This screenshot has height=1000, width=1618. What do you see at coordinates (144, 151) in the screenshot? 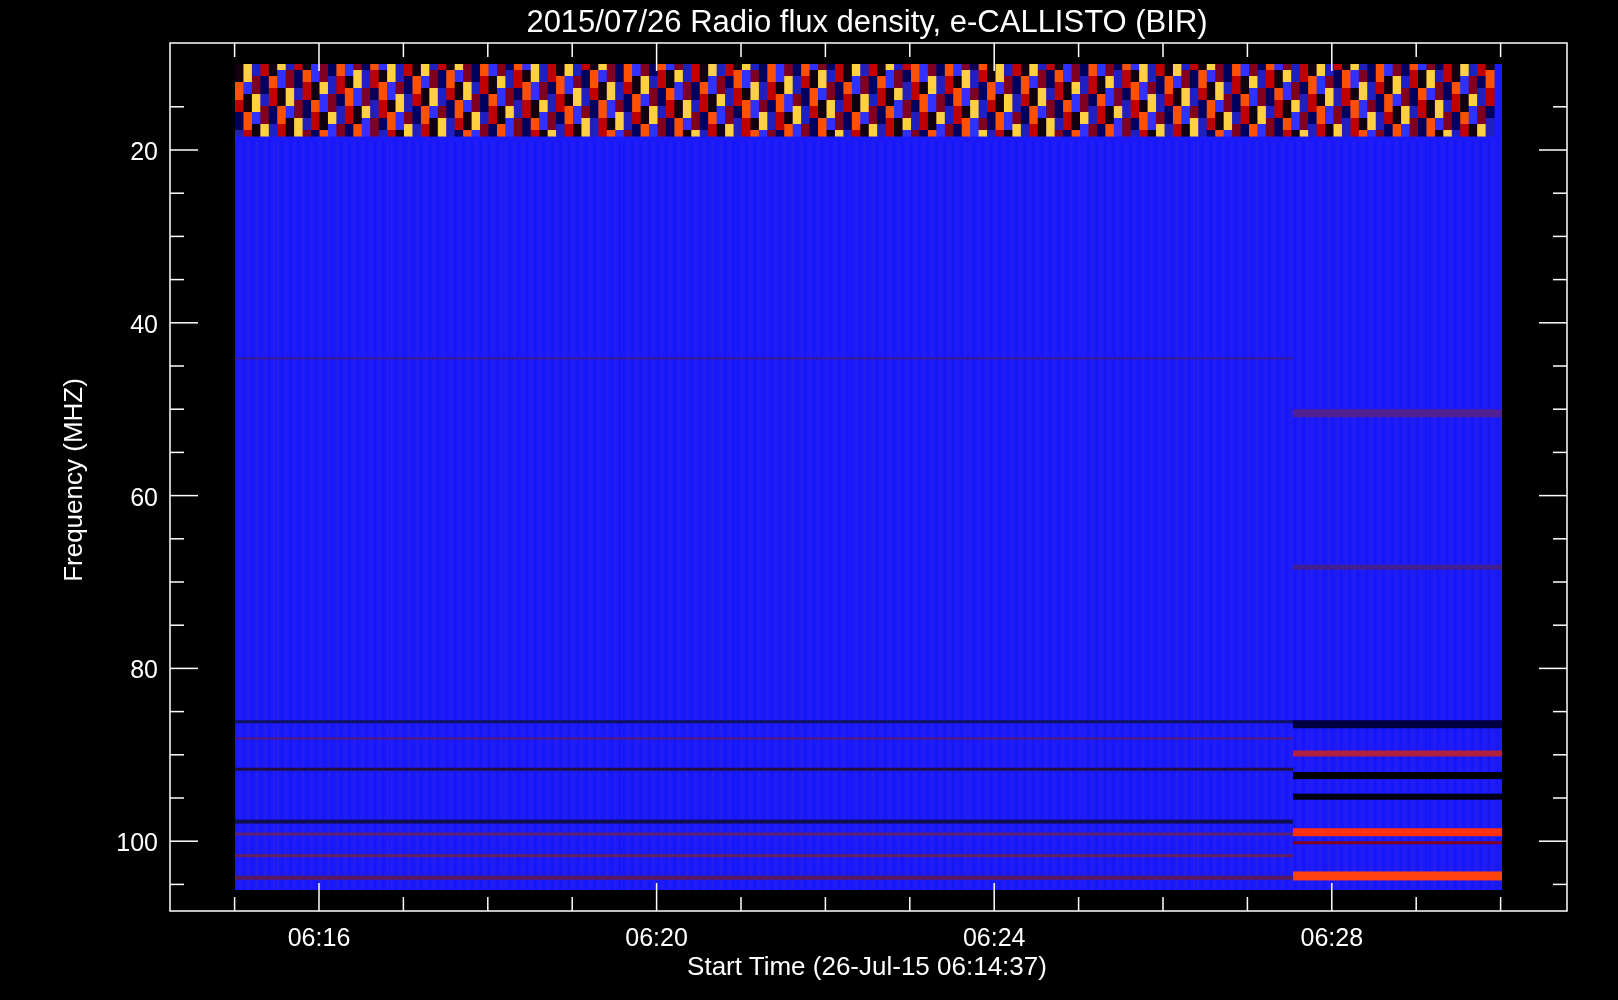
I see `tick-label: 20` at bounding box center [144, 151].